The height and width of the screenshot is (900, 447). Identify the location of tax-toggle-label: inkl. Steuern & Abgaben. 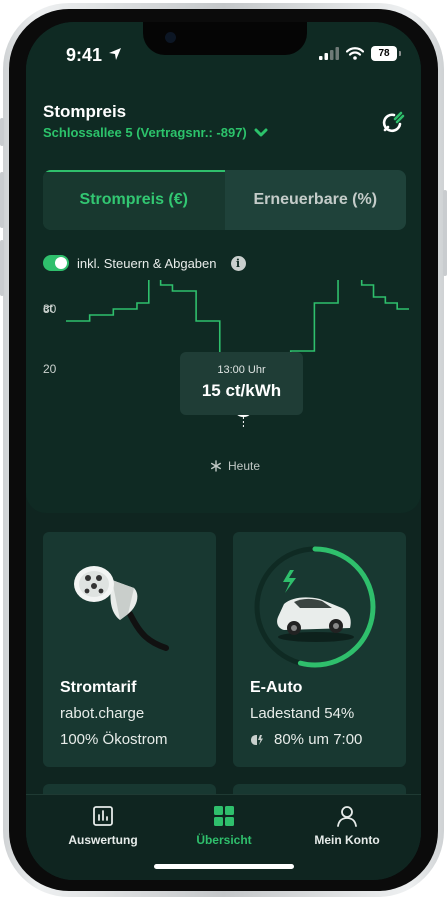
(147, 263).